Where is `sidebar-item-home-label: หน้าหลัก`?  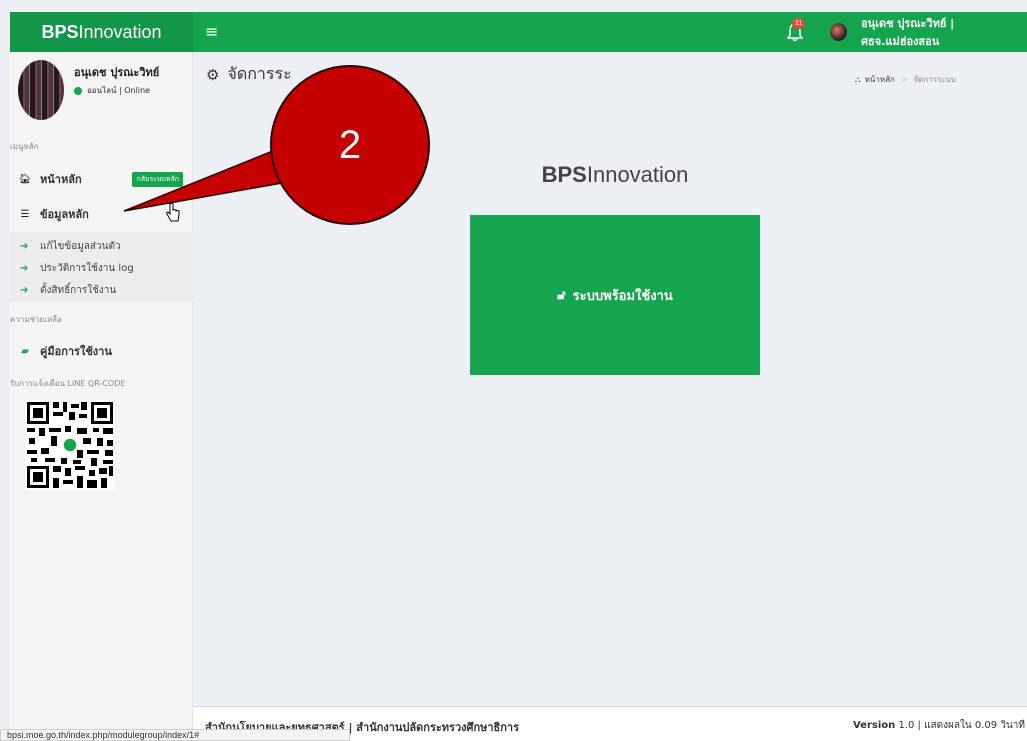 sidebar-item-home-label: หน้าหลัก is located at coordinates (61, 179).